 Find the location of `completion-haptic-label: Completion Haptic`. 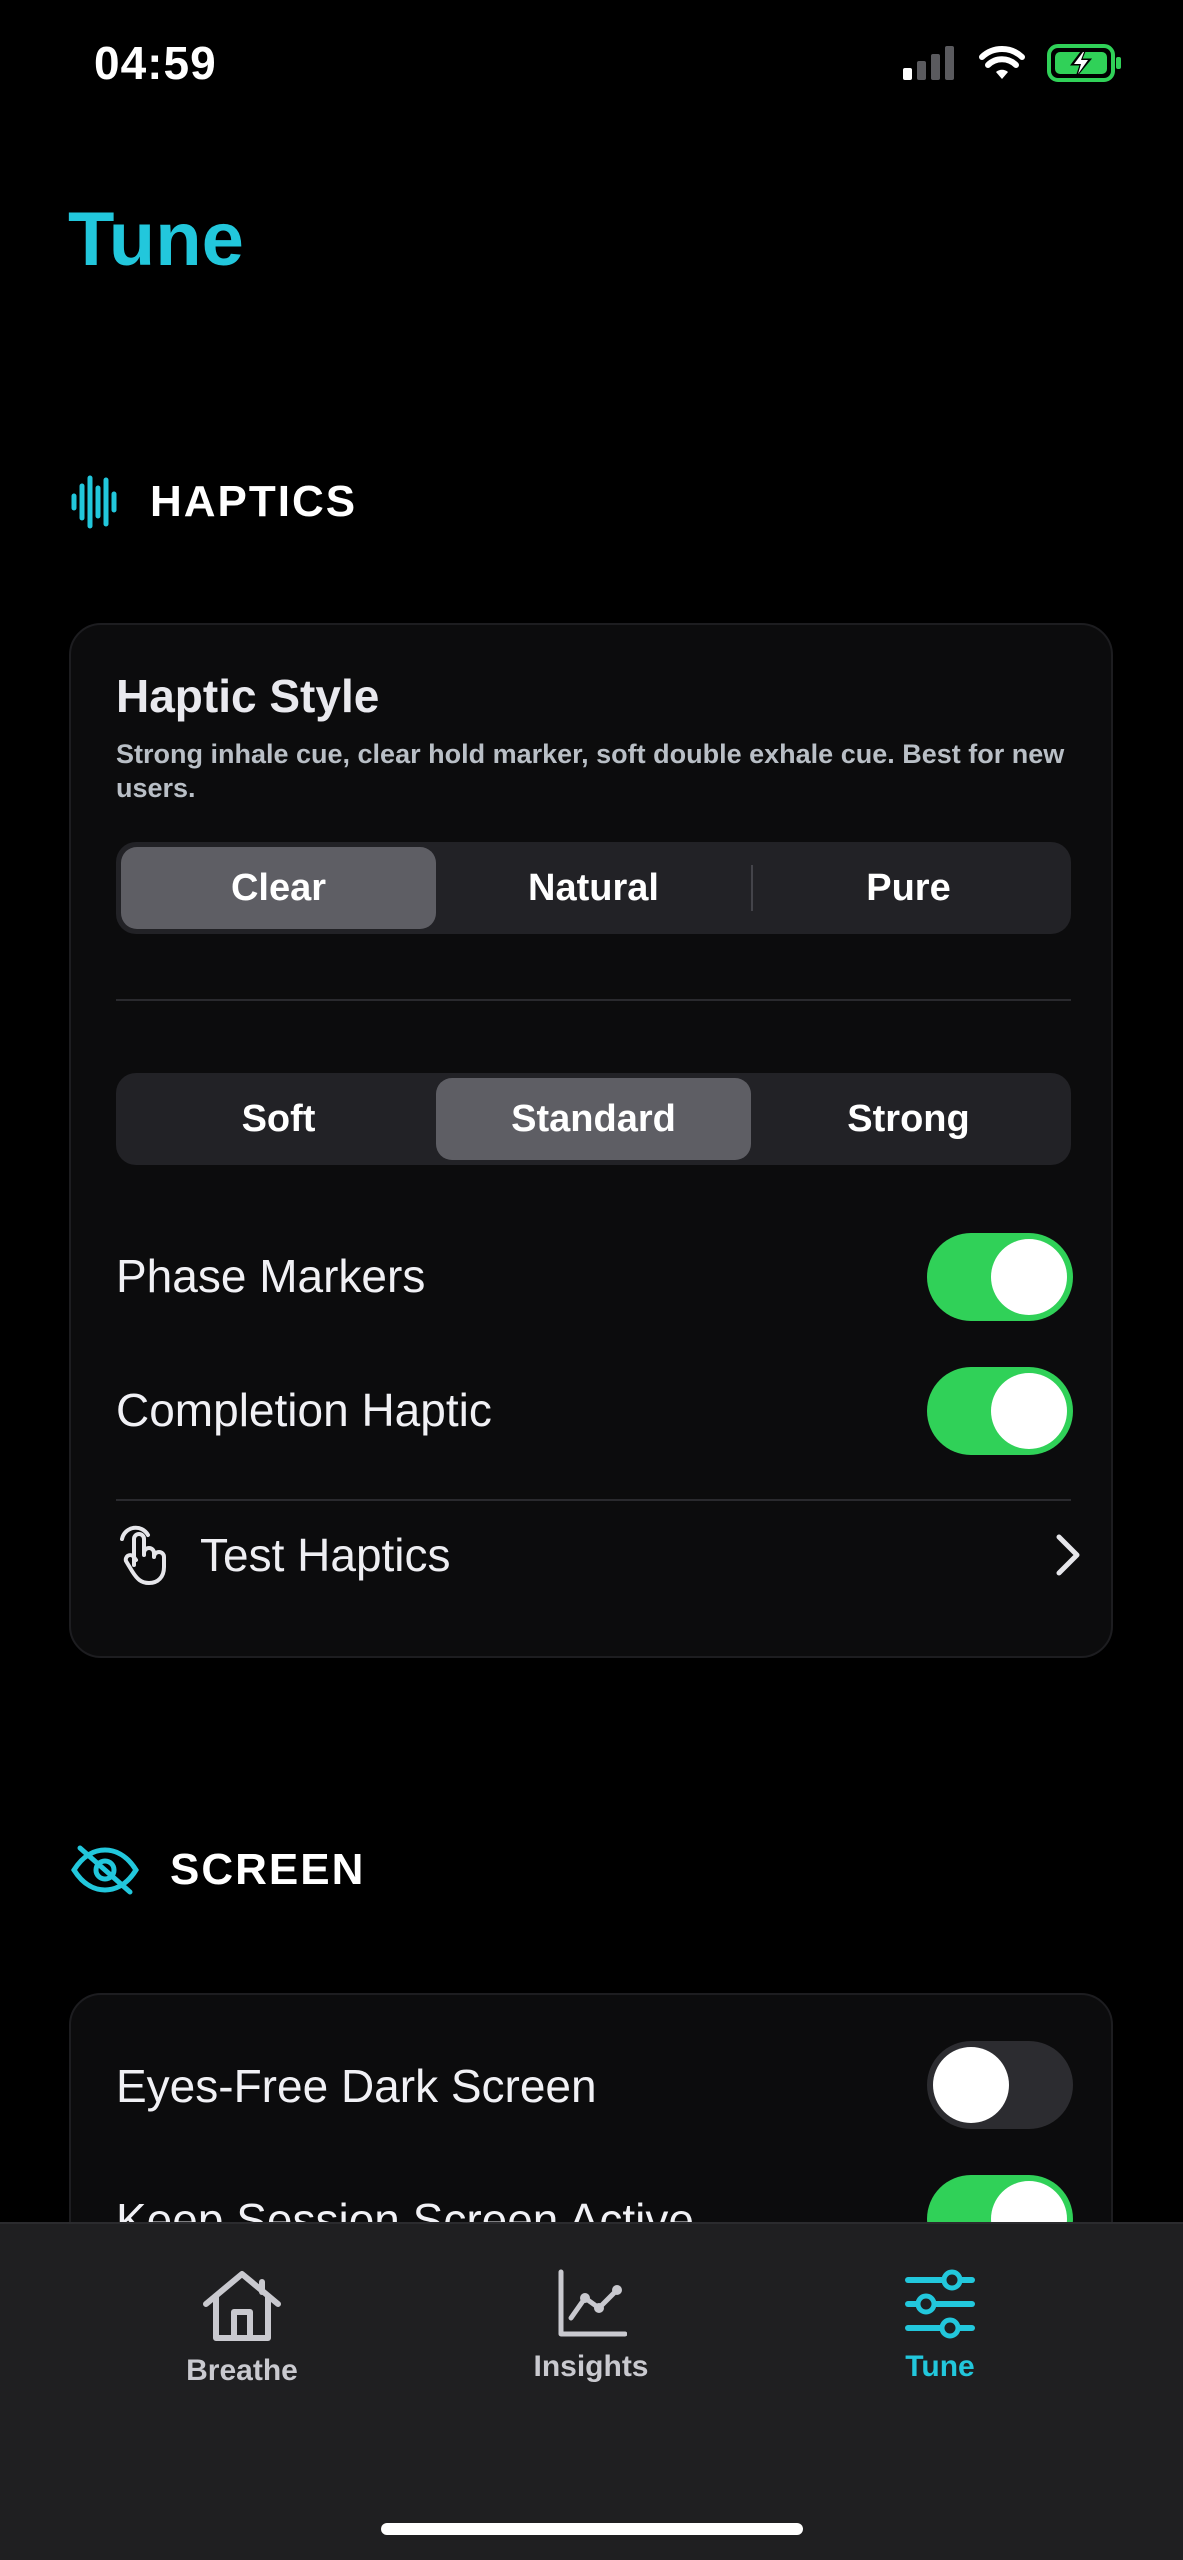

completion-haptic-label: Completion Haptic is located at coordinates (304, 1410).